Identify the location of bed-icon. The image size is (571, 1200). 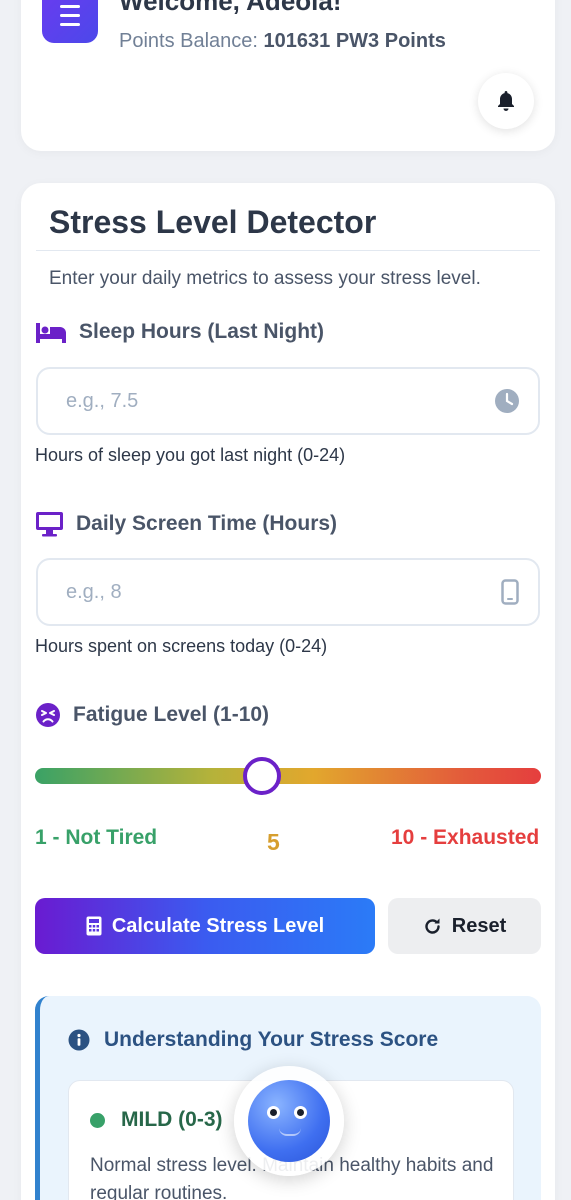
(51, 332).